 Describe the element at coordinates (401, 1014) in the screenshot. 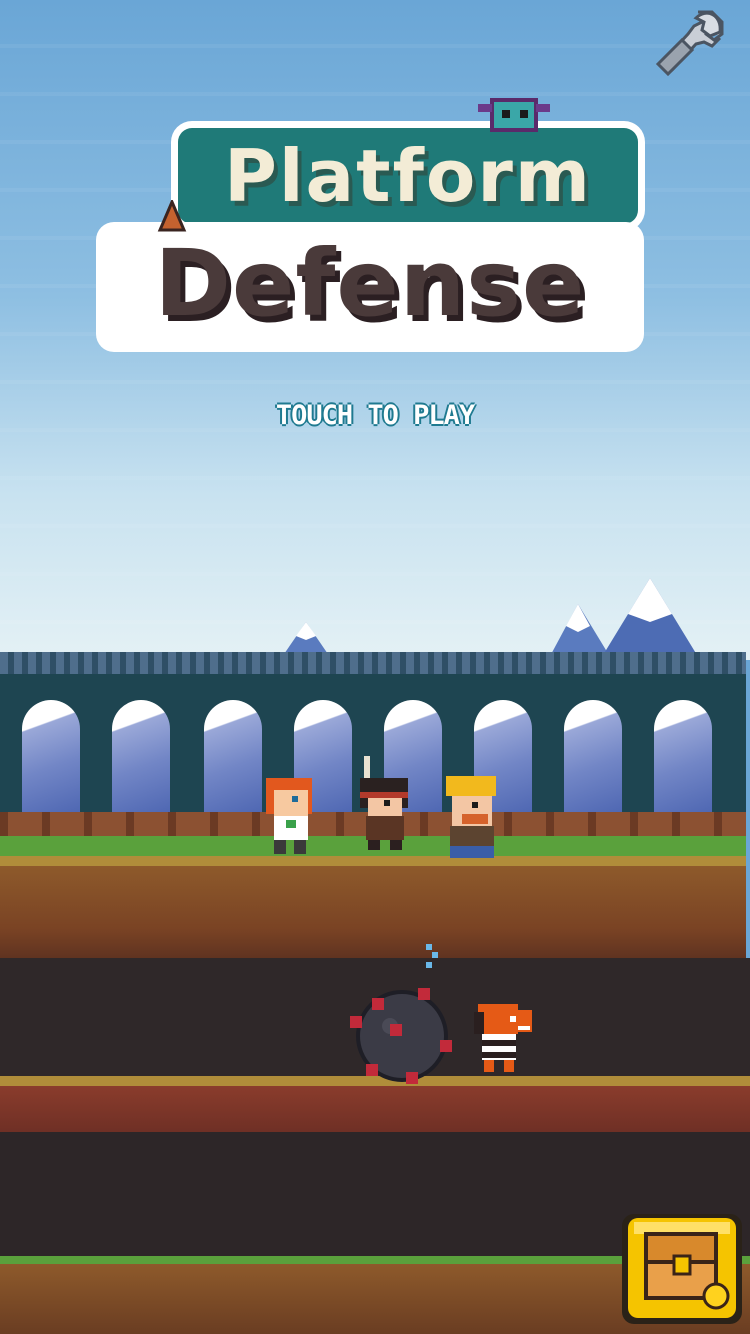

I see `spiked-bomb-enemy` at that location.